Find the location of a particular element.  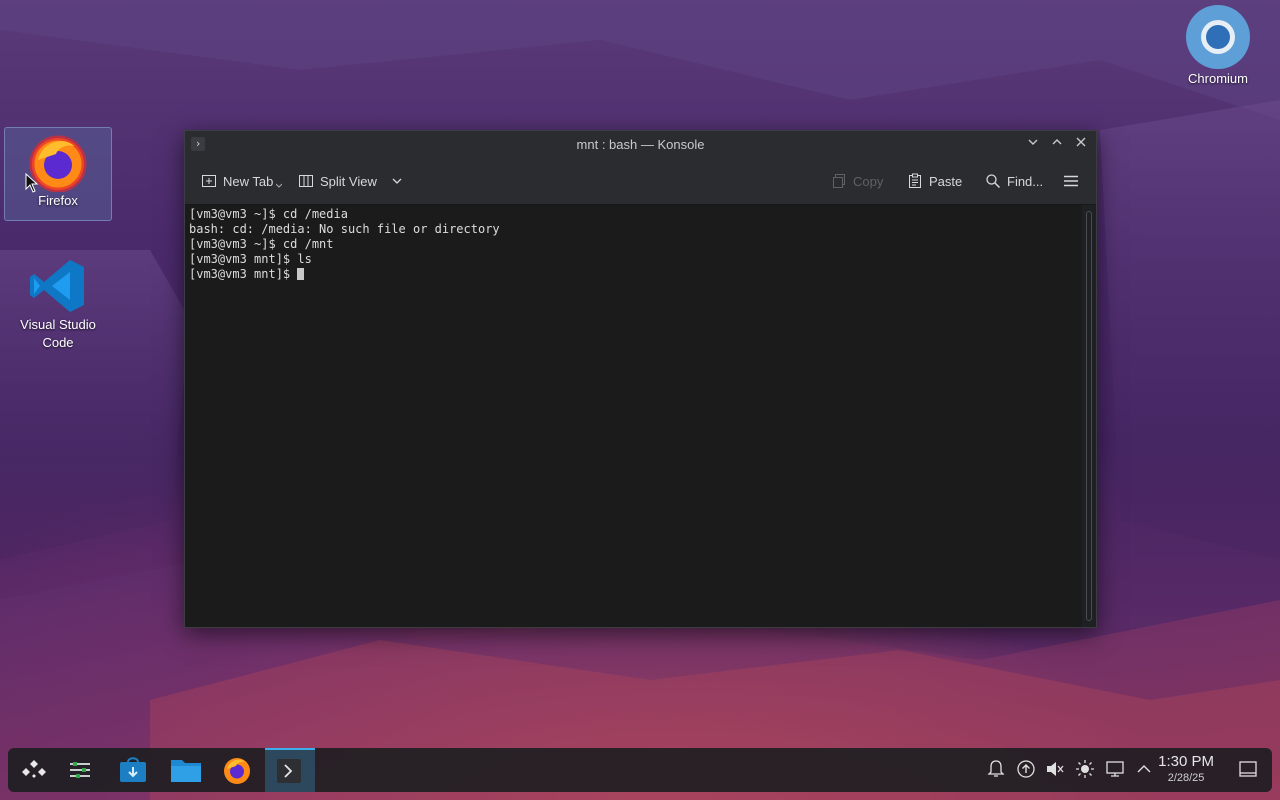

window-titlebar: › mnt : bash — Konsole is located at coordinates (640, 144).